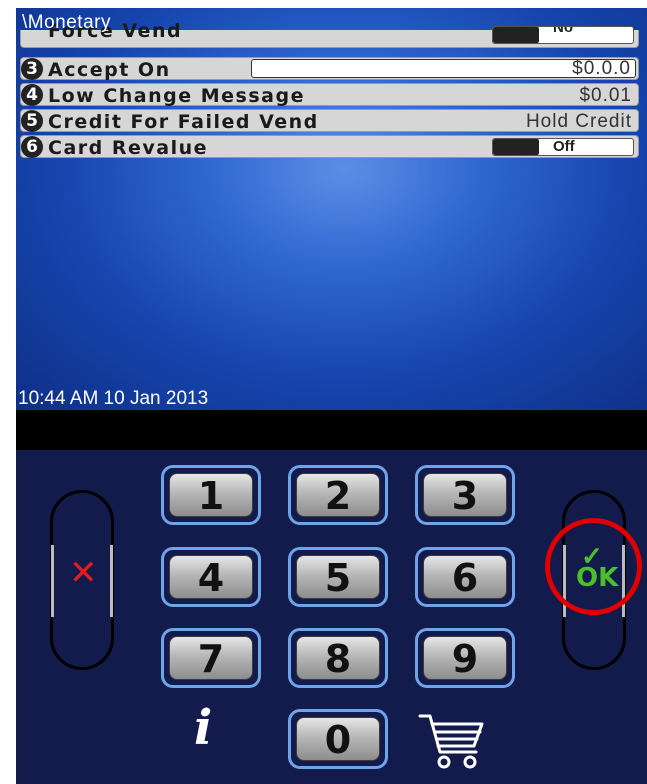 This screenshot has width=647, height=784. Describe the element at coordinates (329, 121) in the screenshot. I see `menu-row-credit-failed-vend: 5 Credit For Failed Vend Hold Credit` at that location.